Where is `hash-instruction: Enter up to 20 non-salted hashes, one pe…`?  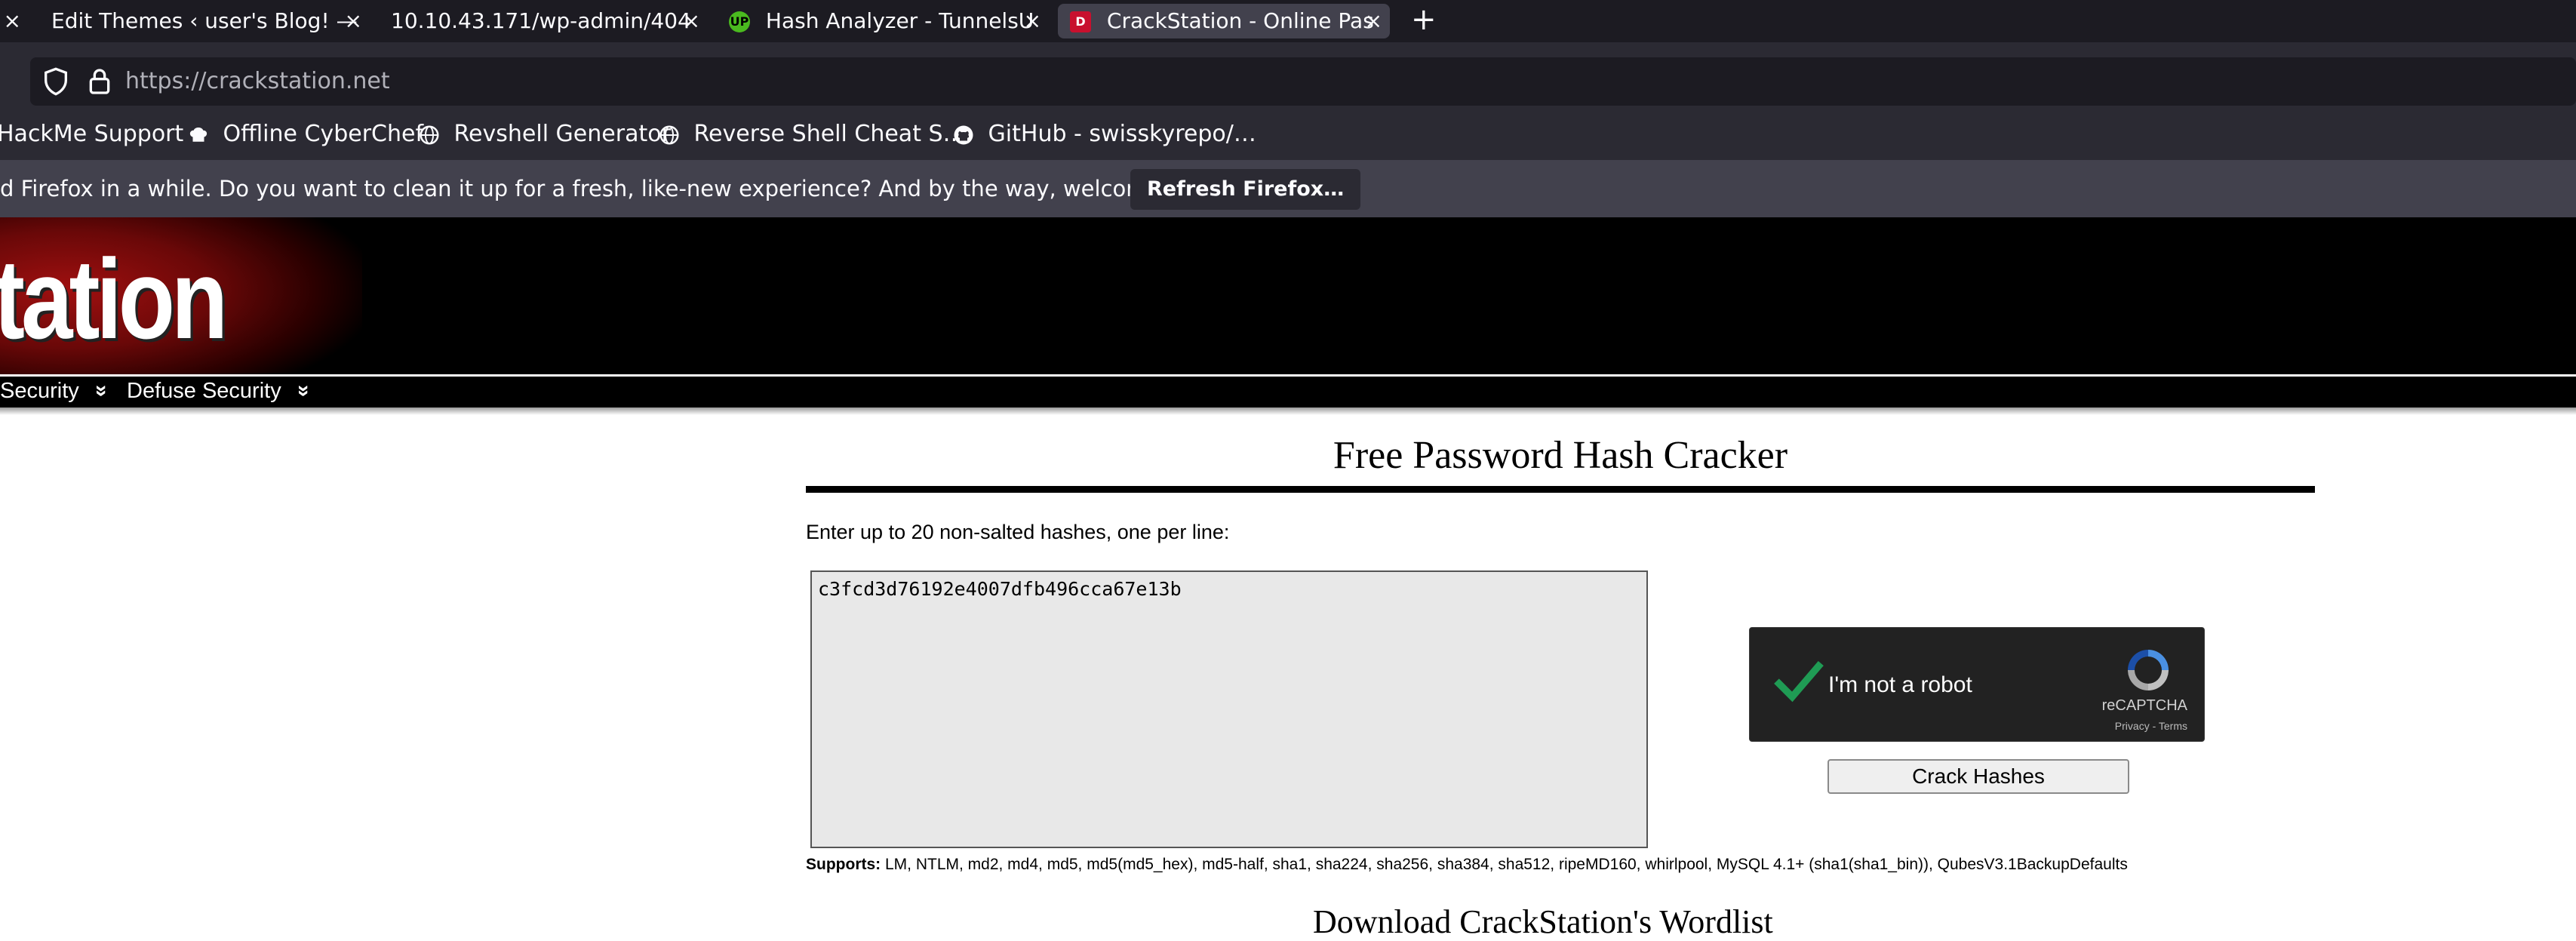
hash-instruction: Enter up to 20 non-salted hashes, one pe… is located at coordinates (1018, 532).